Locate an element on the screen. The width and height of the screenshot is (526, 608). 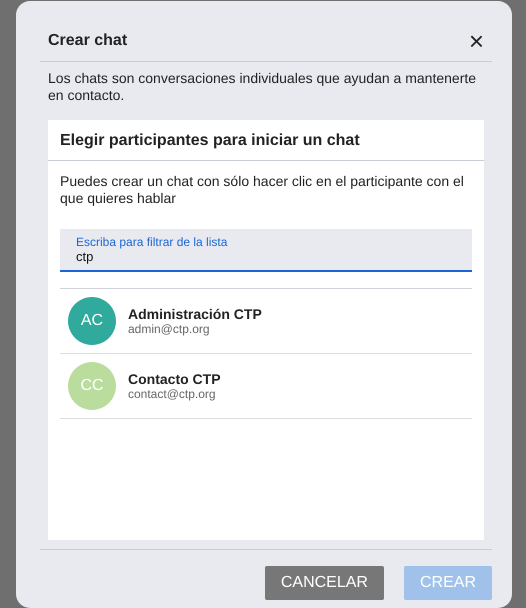
participant-email: contact@ctp.org is located at coordinates (172, 394).